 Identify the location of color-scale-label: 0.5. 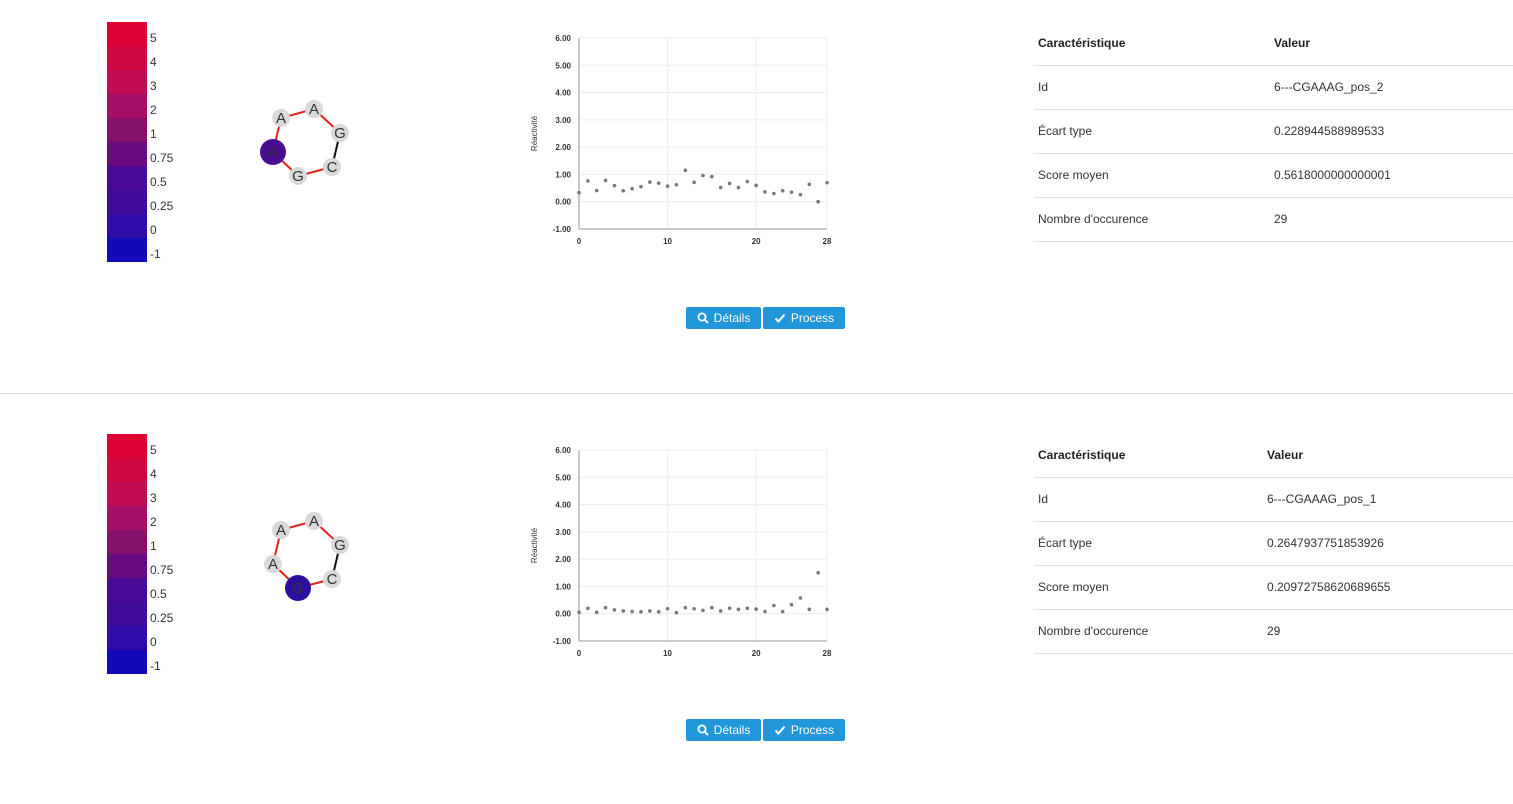
(158, 182).